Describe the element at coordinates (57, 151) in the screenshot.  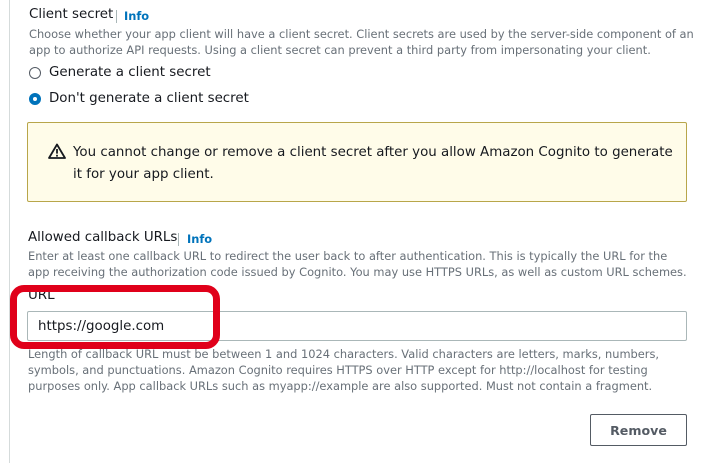
I see `warning-triangle-icon` at that location.